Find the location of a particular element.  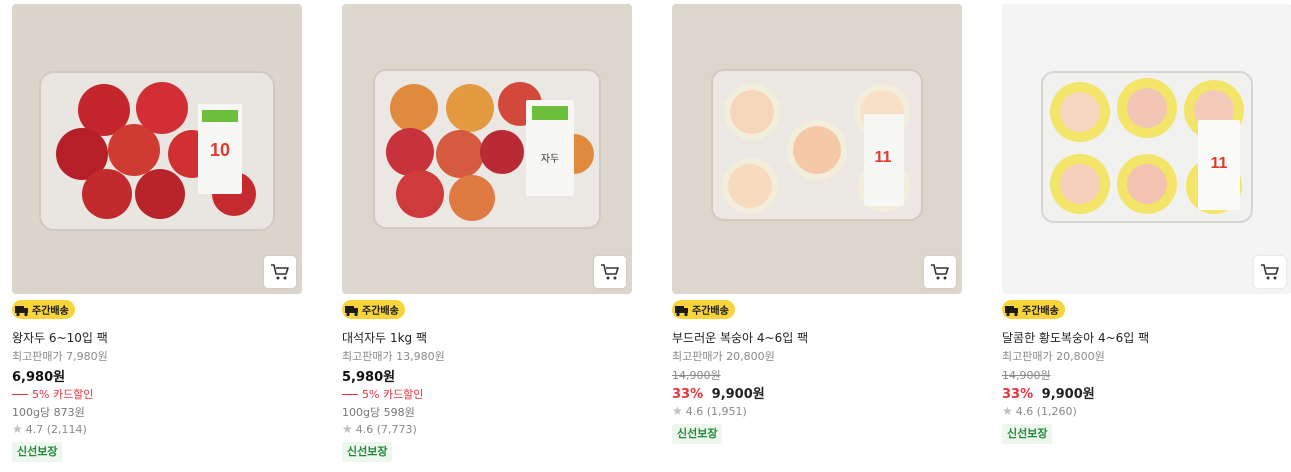

sale-price: 5,980원 is located at coordinates (369, 377).